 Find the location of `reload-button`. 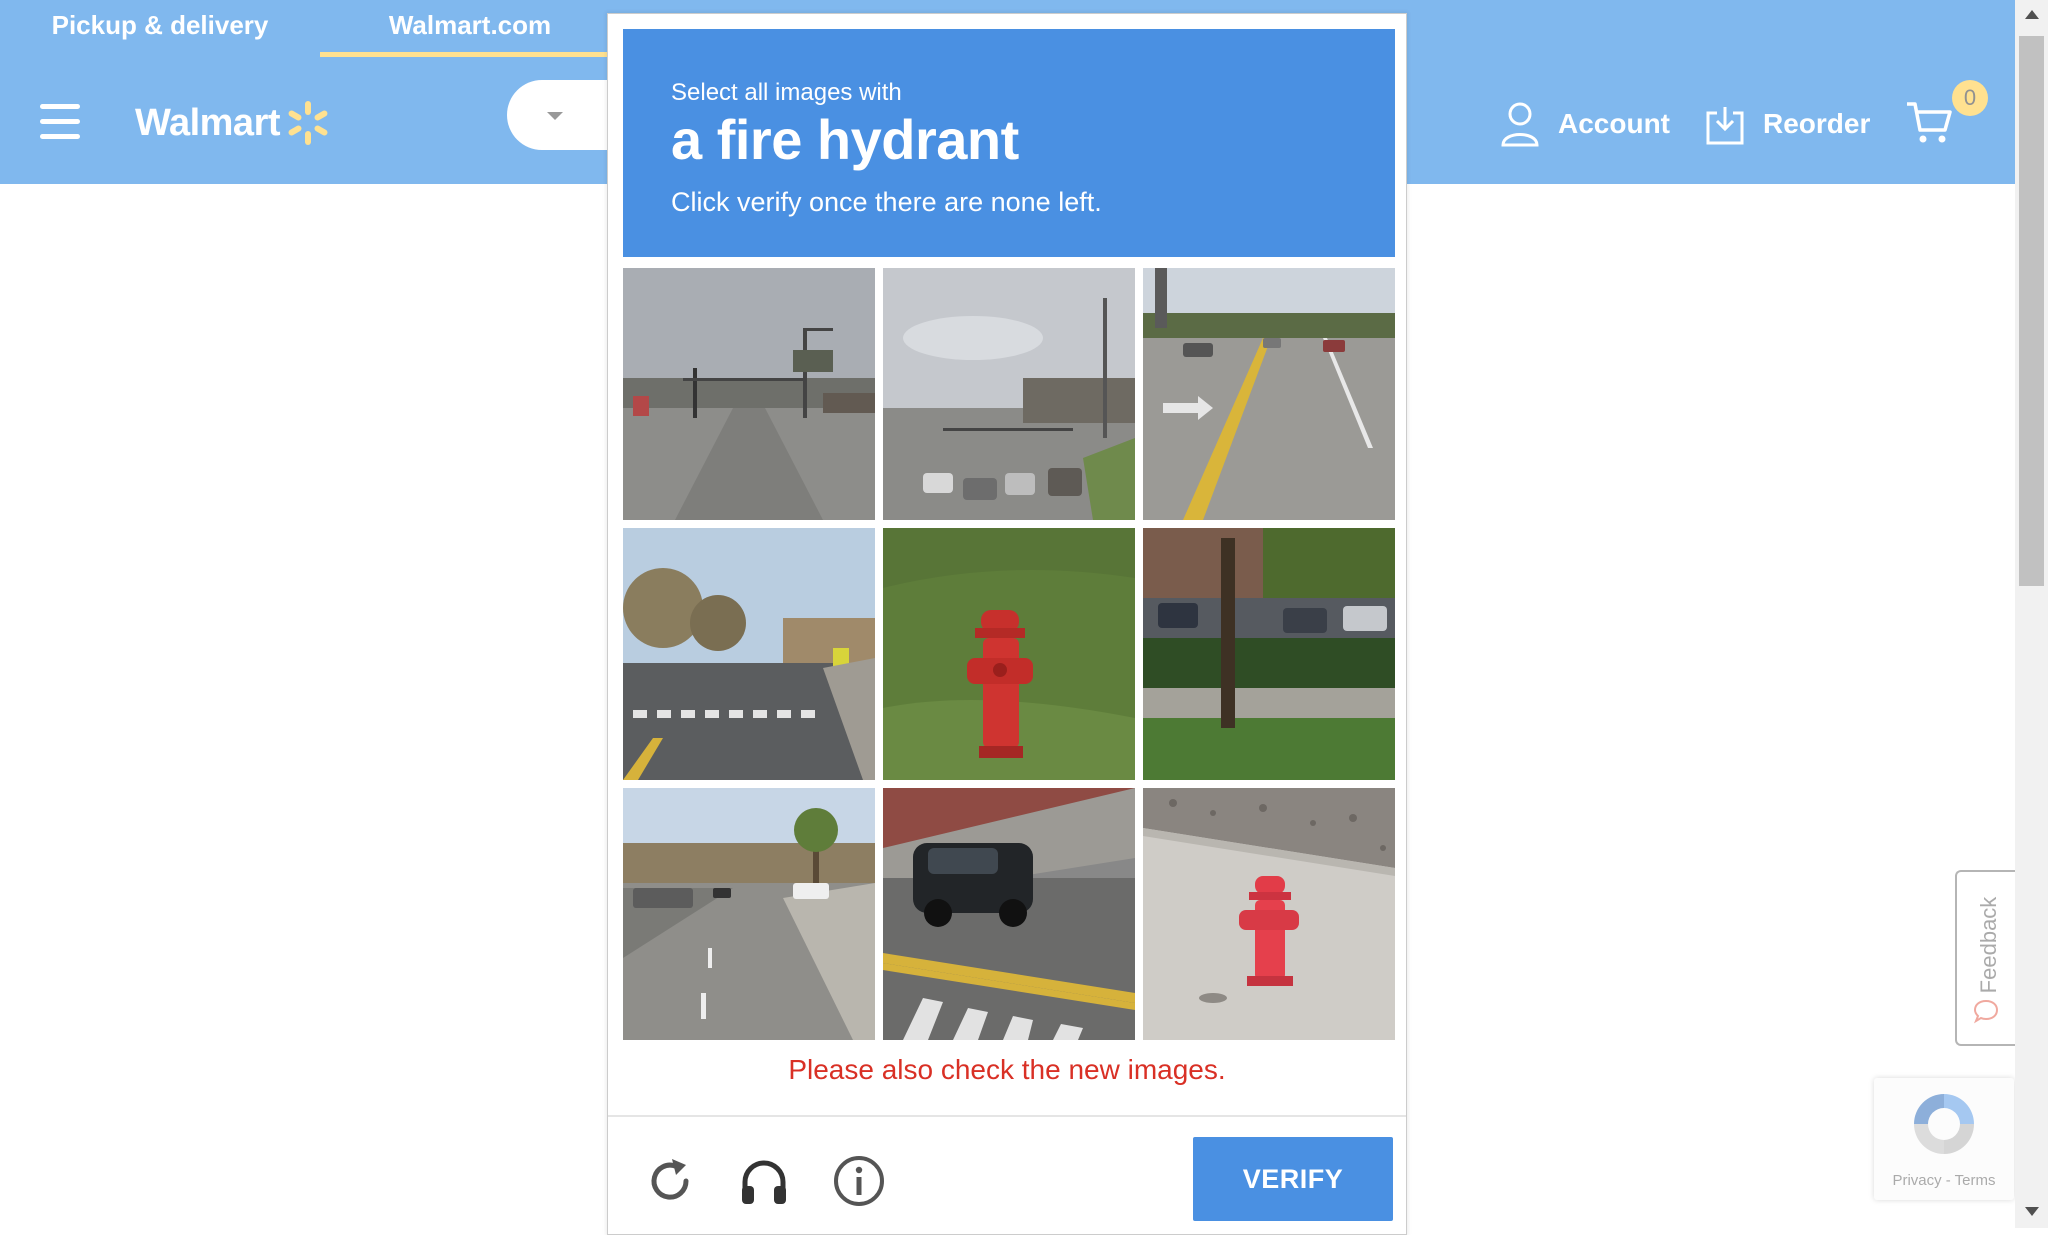

reload-button is located at coordinates (670, 1181).